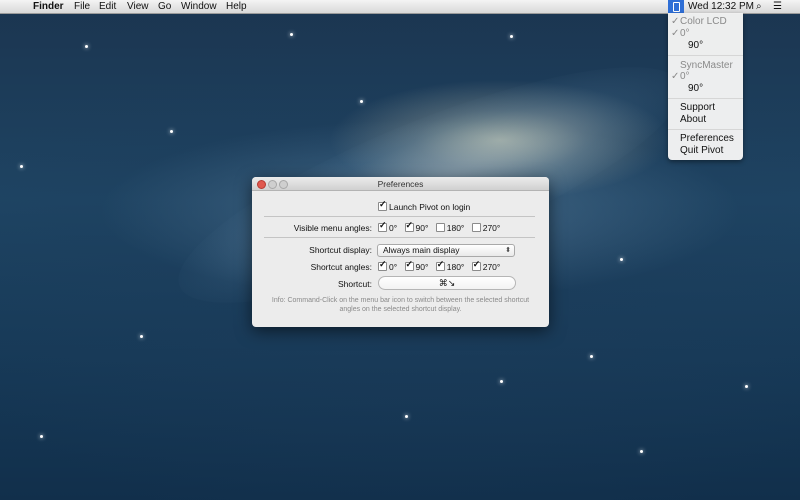  What do you see at coordinates (777, 6) in the screenshot?
I see `notification-center-icon: ☰` at bounding box center [777, 6].